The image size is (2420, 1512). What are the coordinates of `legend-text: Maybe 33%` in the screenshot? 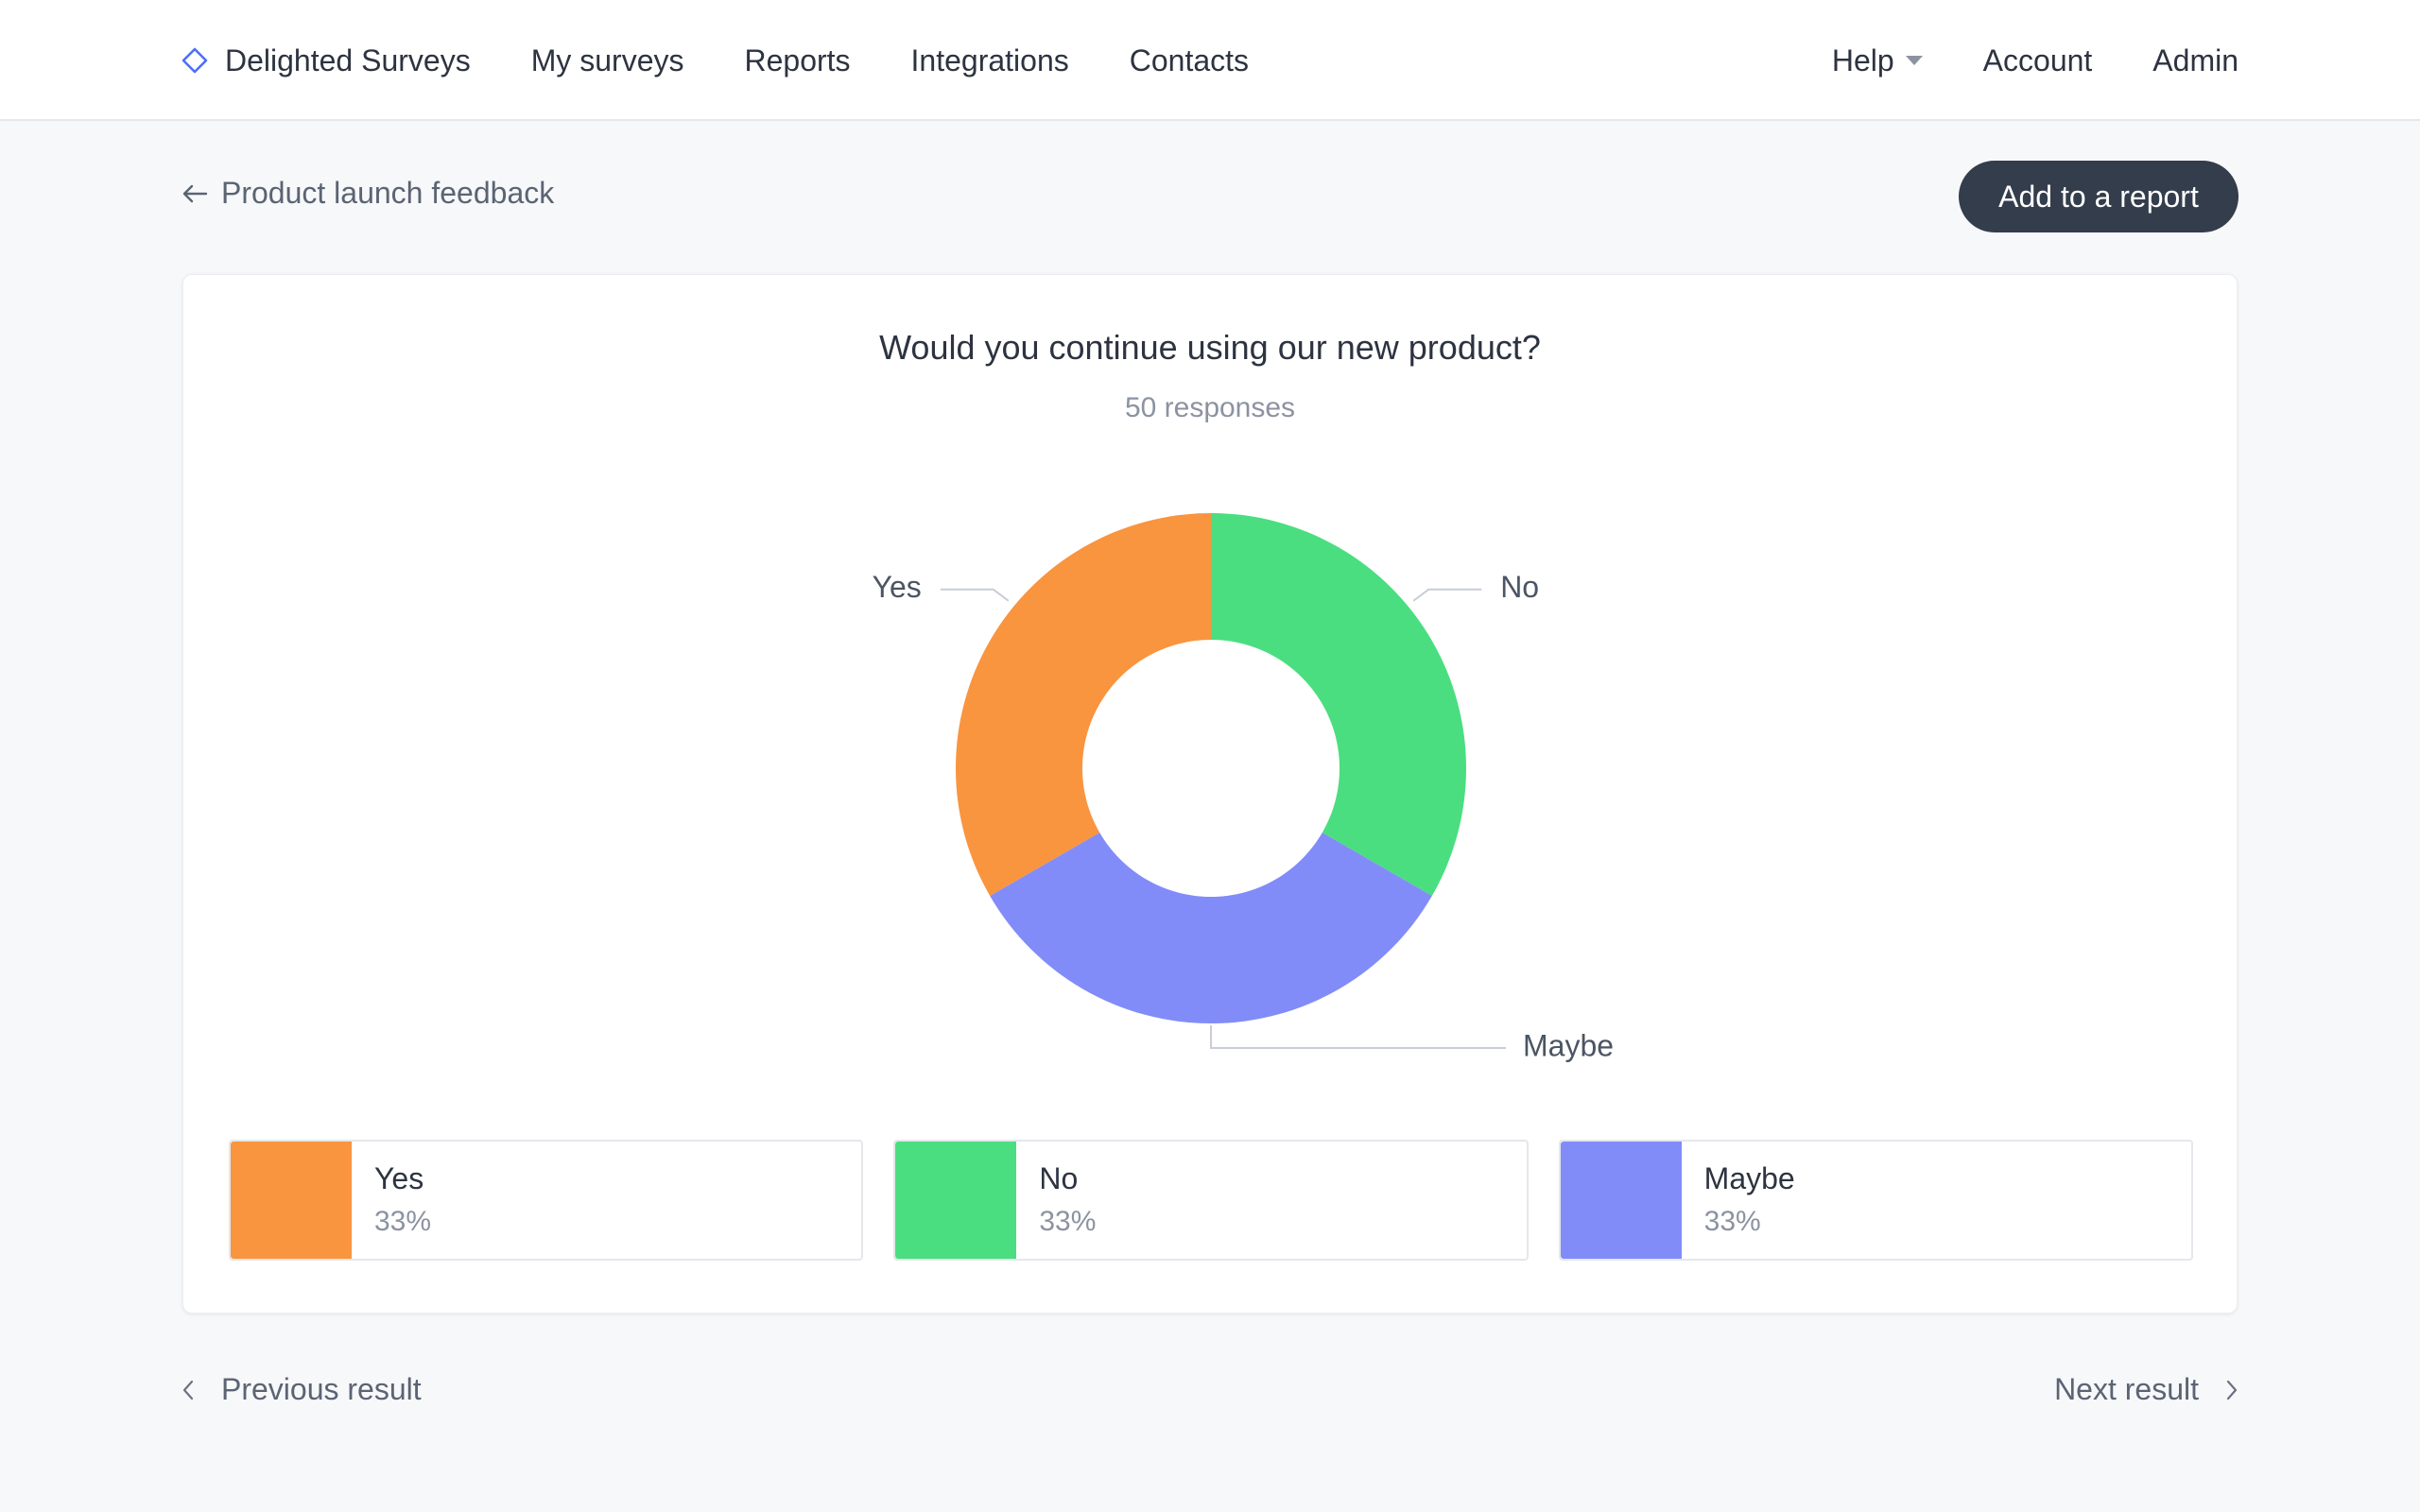 It's located at (1738, 1200).